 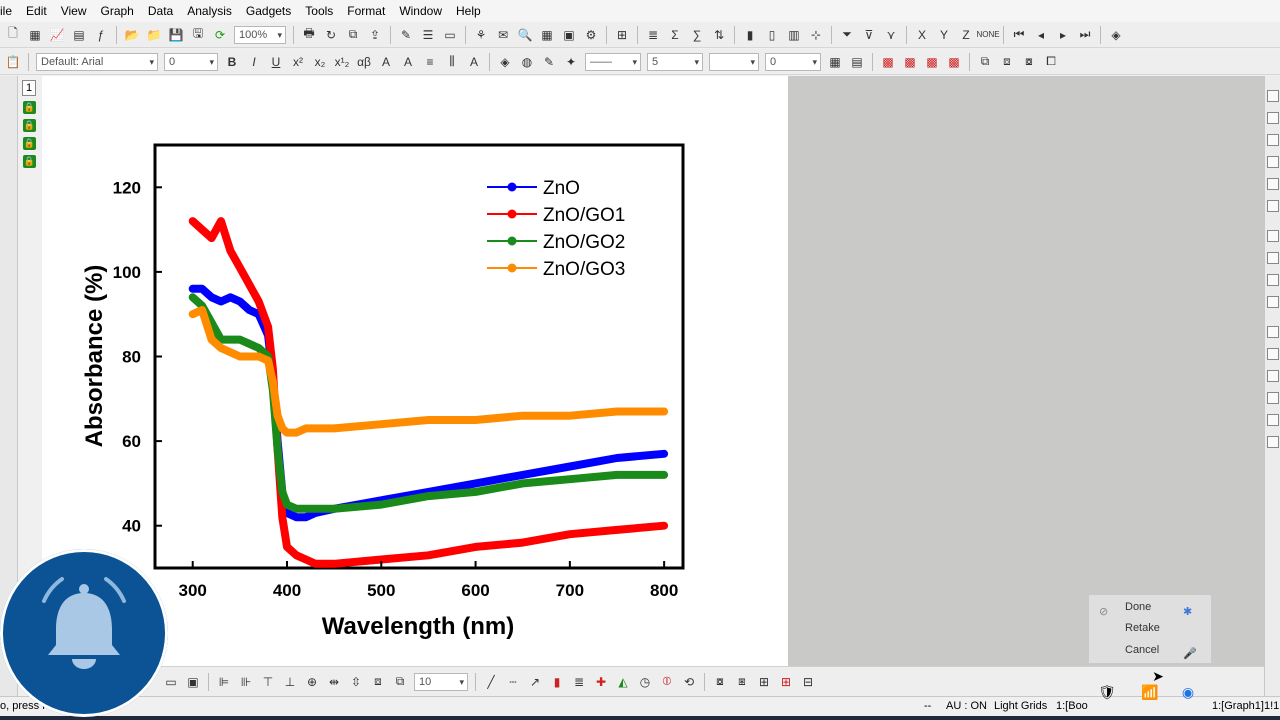 What do you see at coordinates (675, 61) in the screenshot?
I see `line-width-select: 5` at bounding box center [675, 61].